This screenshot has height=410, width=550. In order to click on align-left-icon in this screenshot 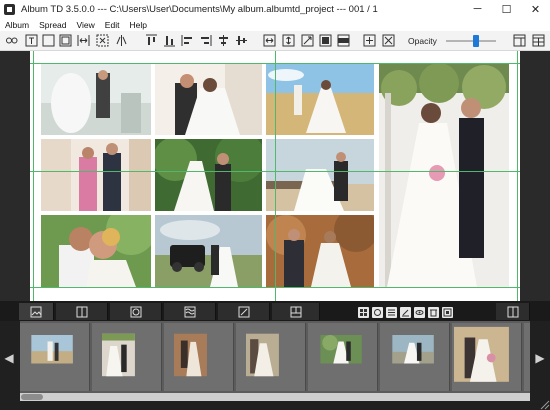, I will do `click(187, 40)`.